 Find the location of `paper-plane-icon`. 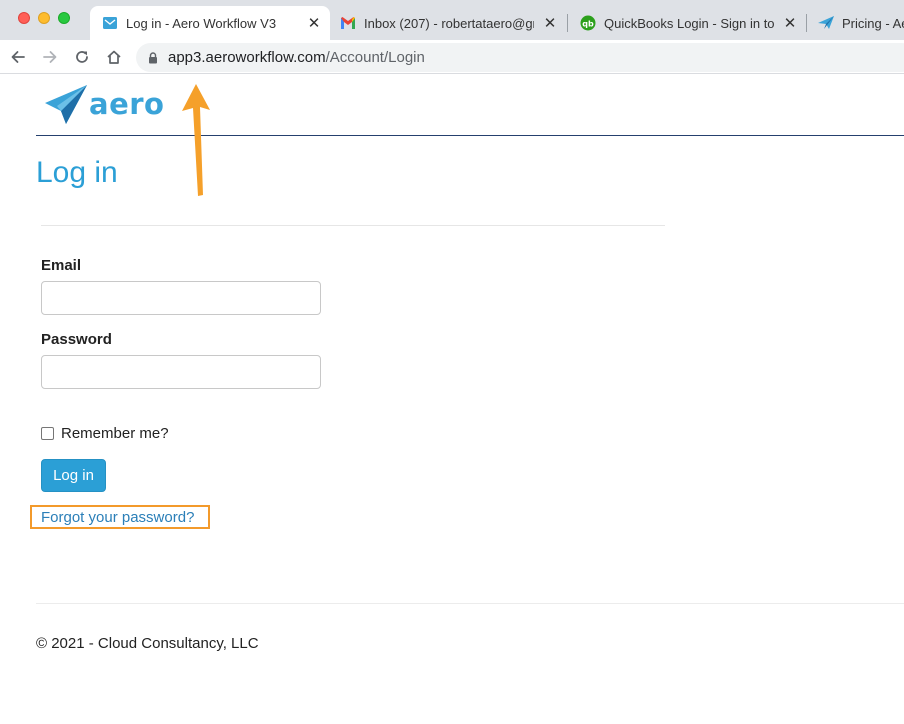

paper-plane-icon is located at coordinates (66, 104).